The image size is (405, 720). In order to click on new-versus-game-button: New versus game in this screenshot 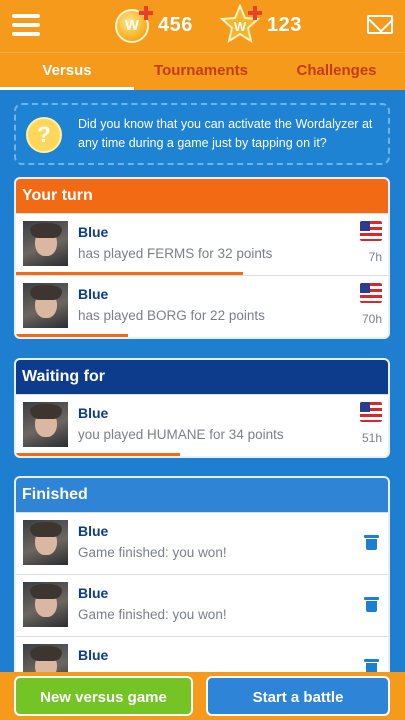, I will do `click(103, 696)`.